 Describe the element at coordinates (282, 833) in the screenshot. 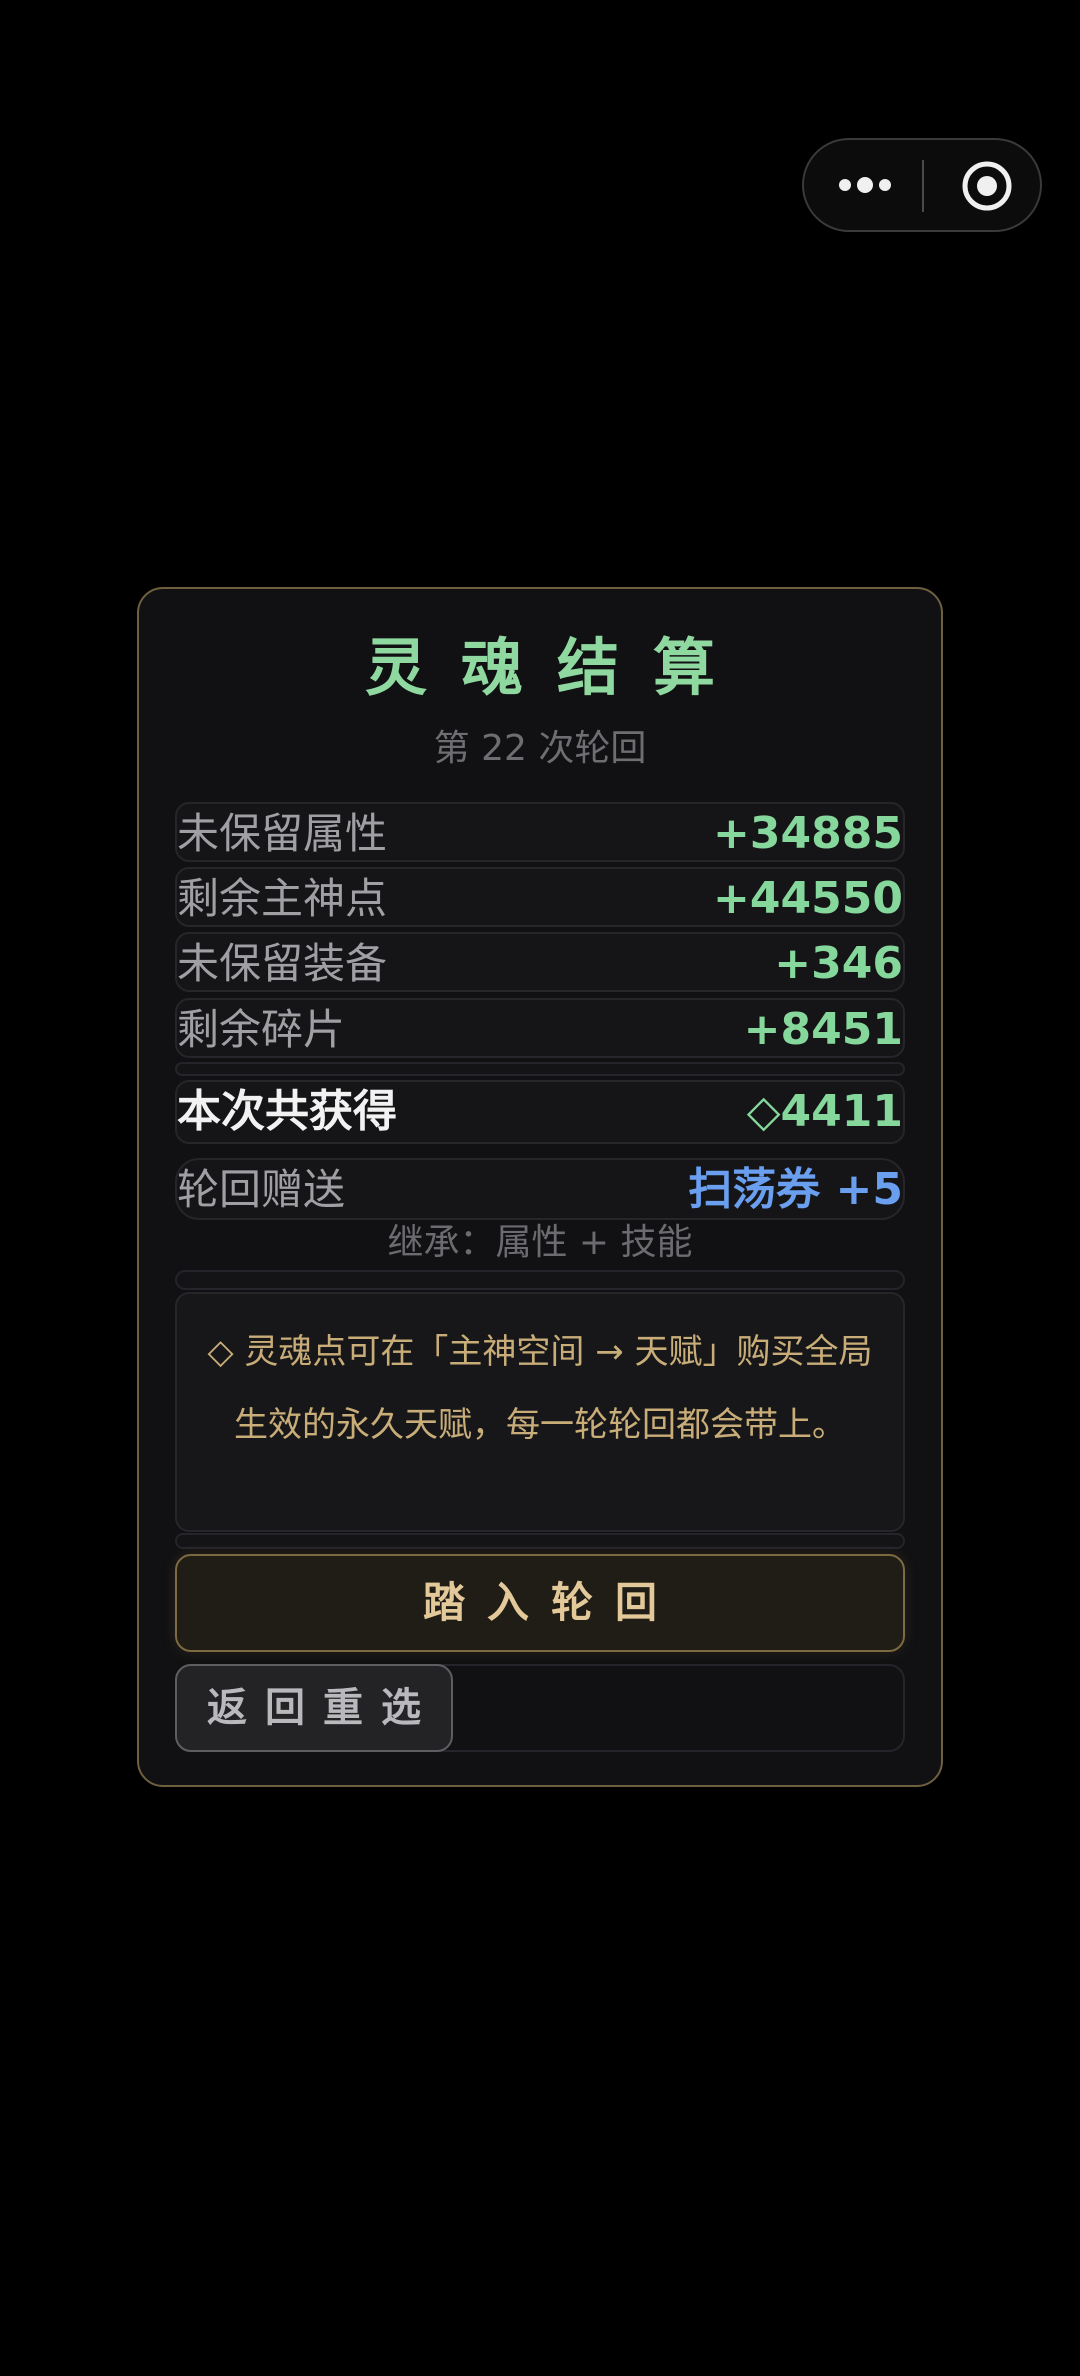

I see `row-label: 未保留属性` at that location.